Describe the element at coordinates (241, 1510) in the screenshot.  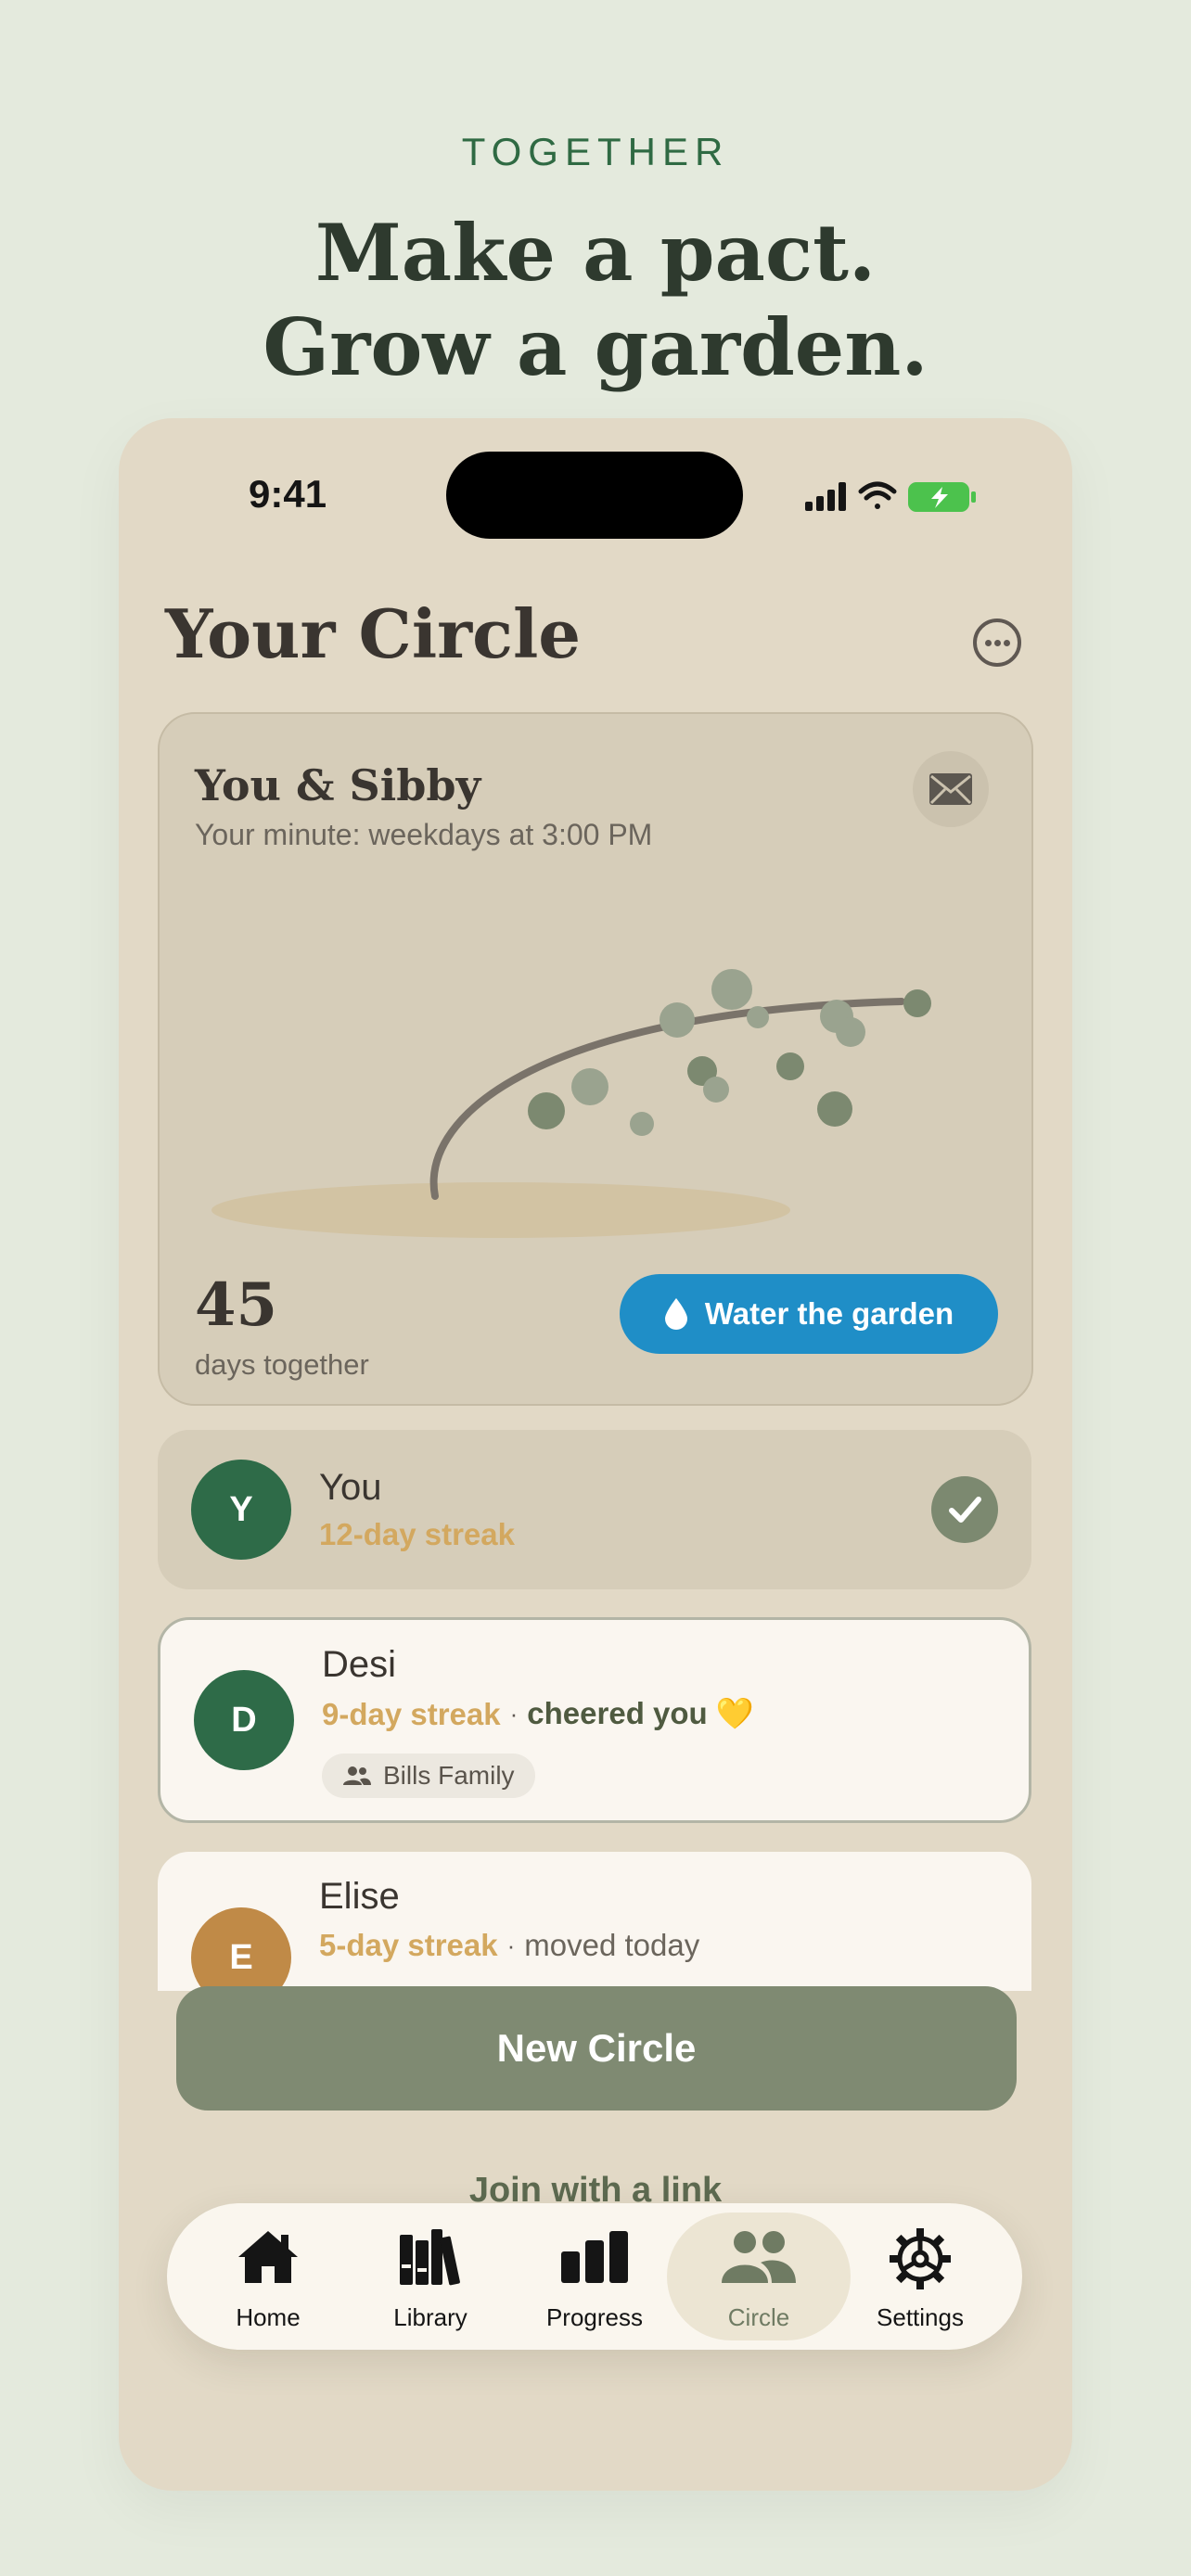
I see `avatar: Y` at that location.